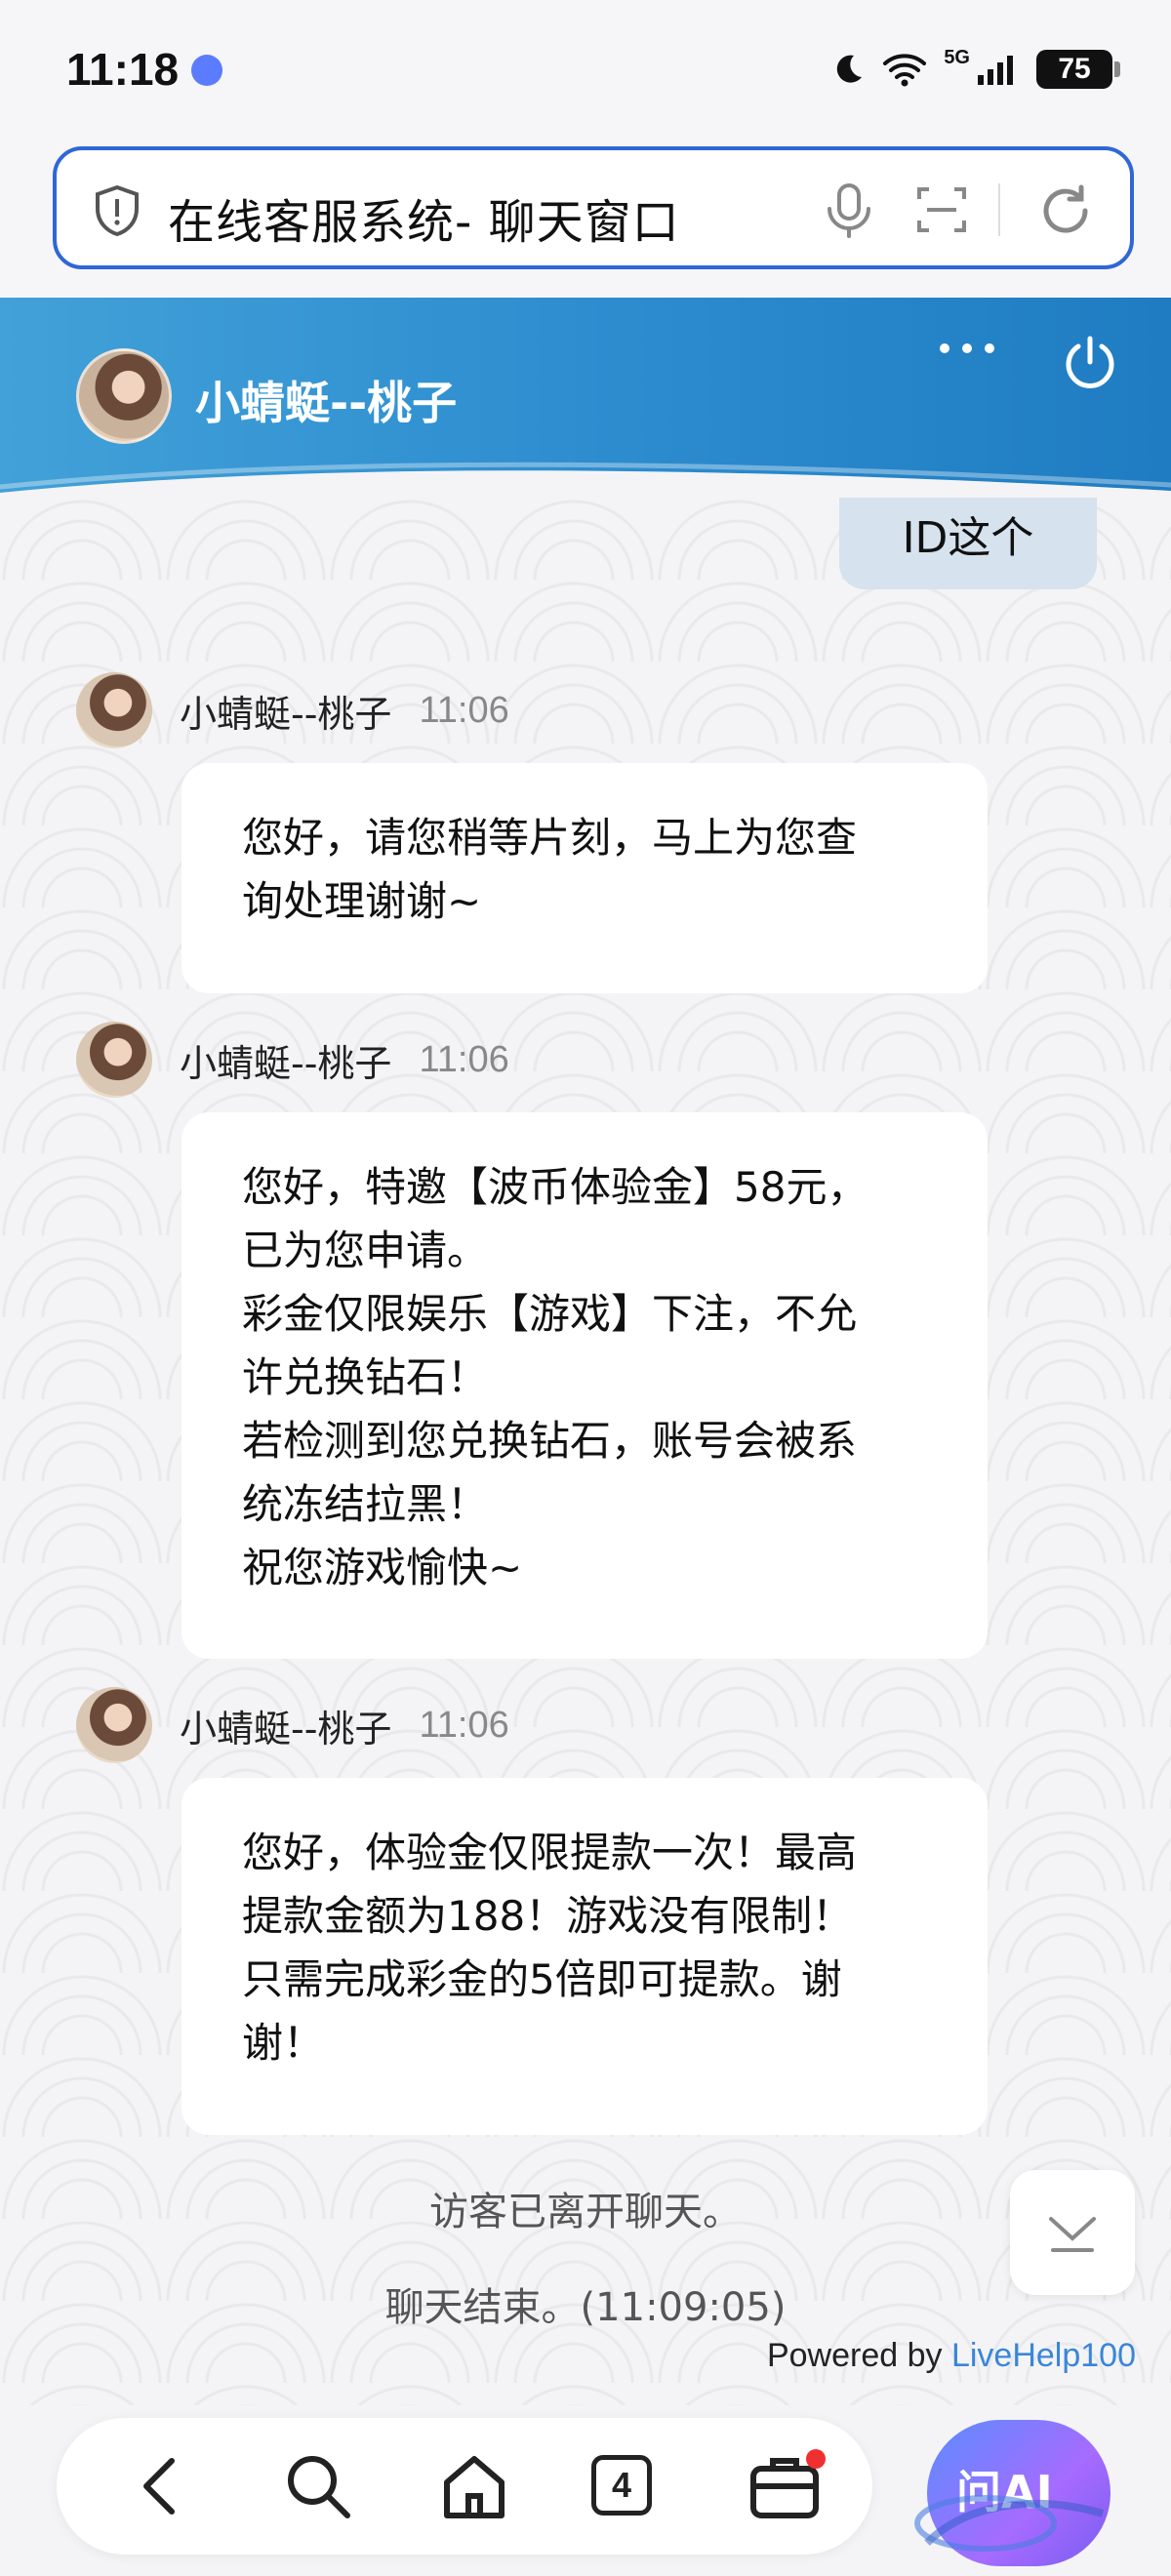  I want to click on agent-message-bubble: 您好，请您稍等片刻，马上为您查 询处理谢谢~, so click(585, 878).